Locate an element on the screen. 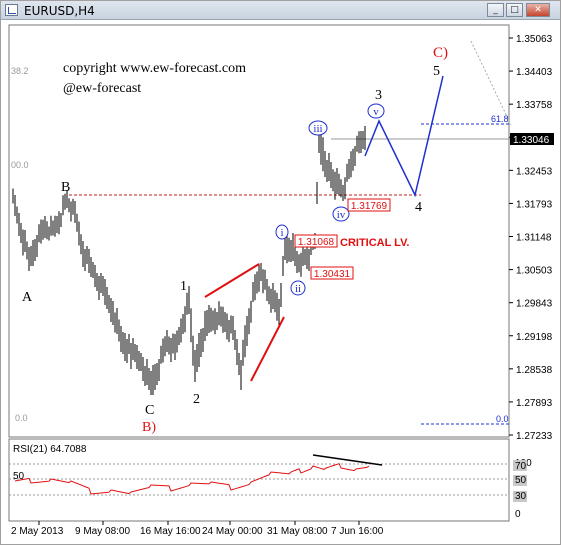 The width and height of the screenshot is (561, 545). svg-text: 1.30431 is located at coordinates (332, 274).